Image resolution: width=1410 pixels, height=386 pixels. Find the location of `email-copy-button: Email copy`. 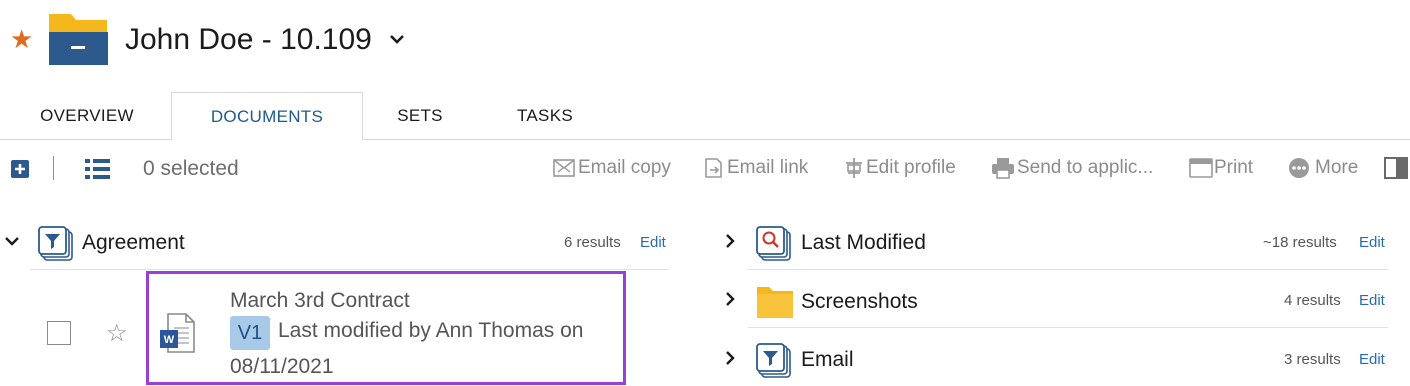

email-copy-button: Email copy is located at coordinates (624, 168).